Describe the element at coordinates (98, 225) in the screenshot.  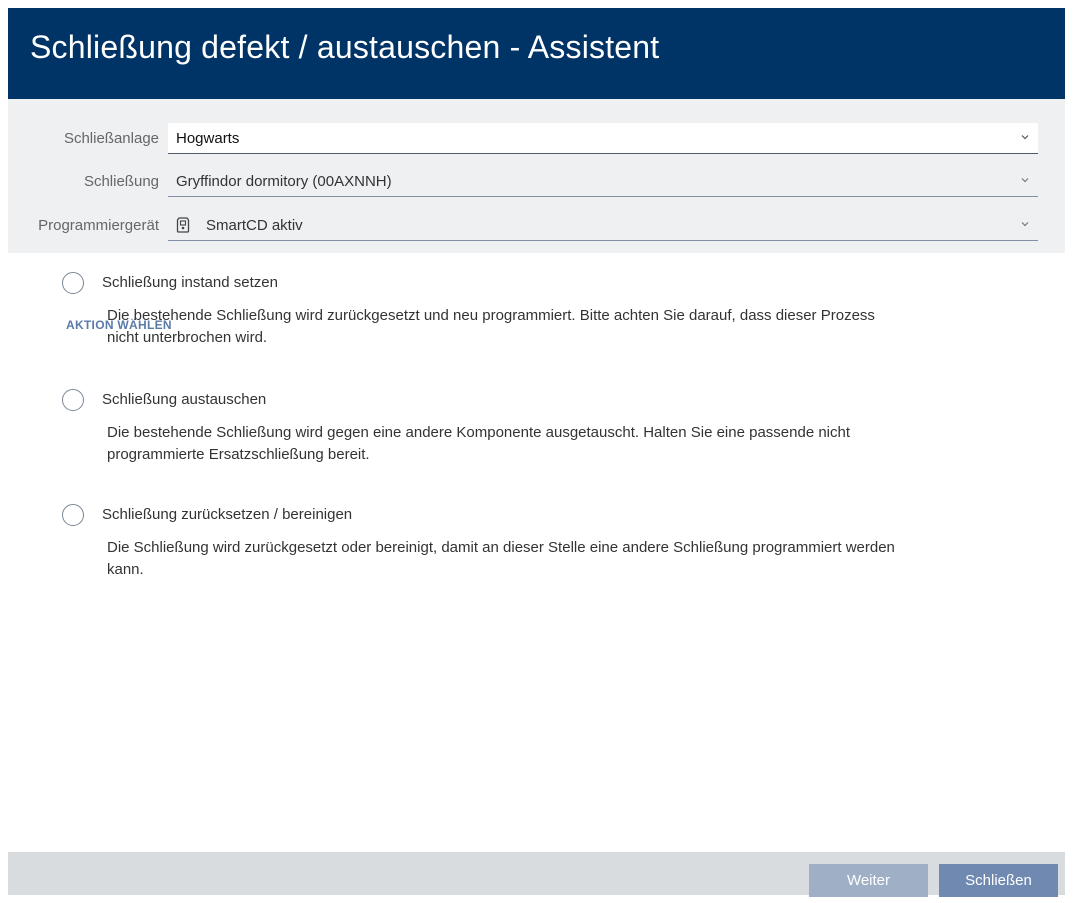
I see `programmer-label: Programmiergerät` at that location.